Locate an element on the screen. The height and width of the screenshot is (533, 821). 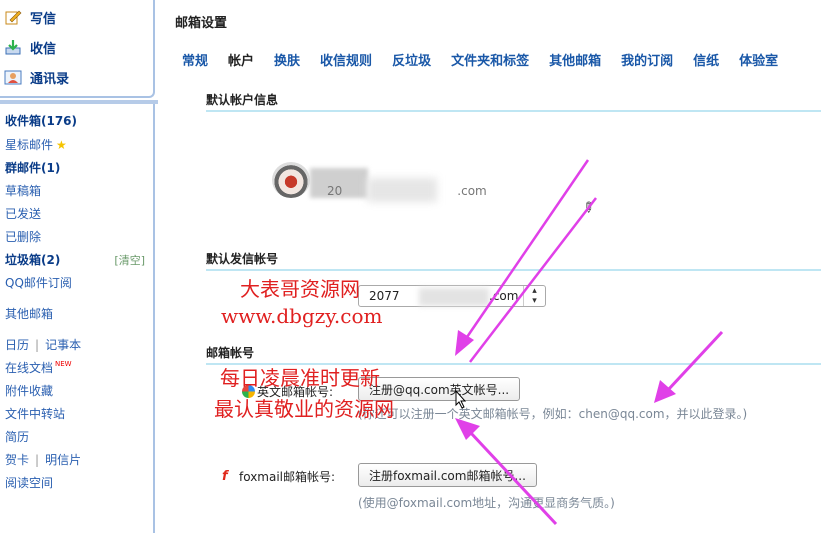
page-title: 邮箱设置 is located at coordinates (201, 23).